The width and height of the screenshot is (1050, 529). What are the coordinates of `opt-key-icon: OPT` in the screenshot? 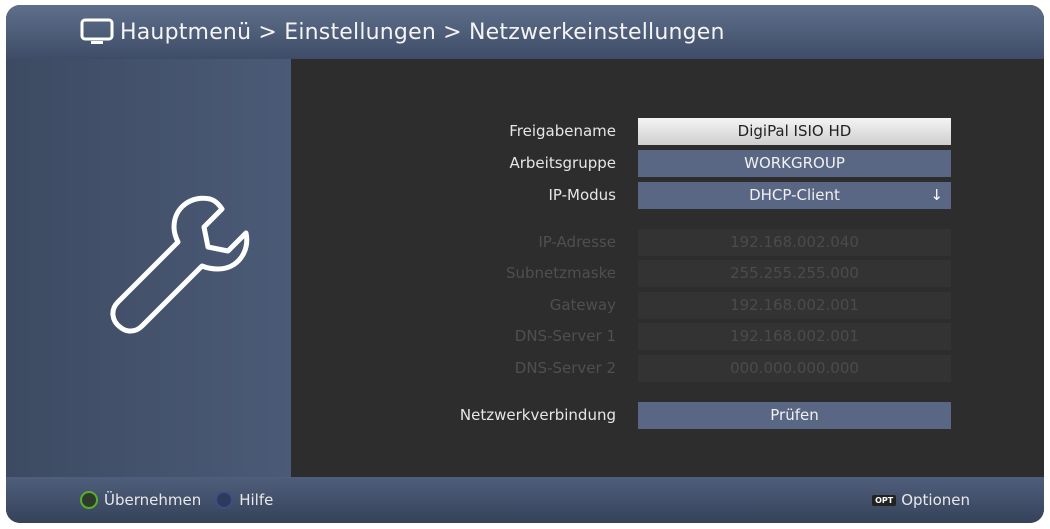 It's located at (884, 500).